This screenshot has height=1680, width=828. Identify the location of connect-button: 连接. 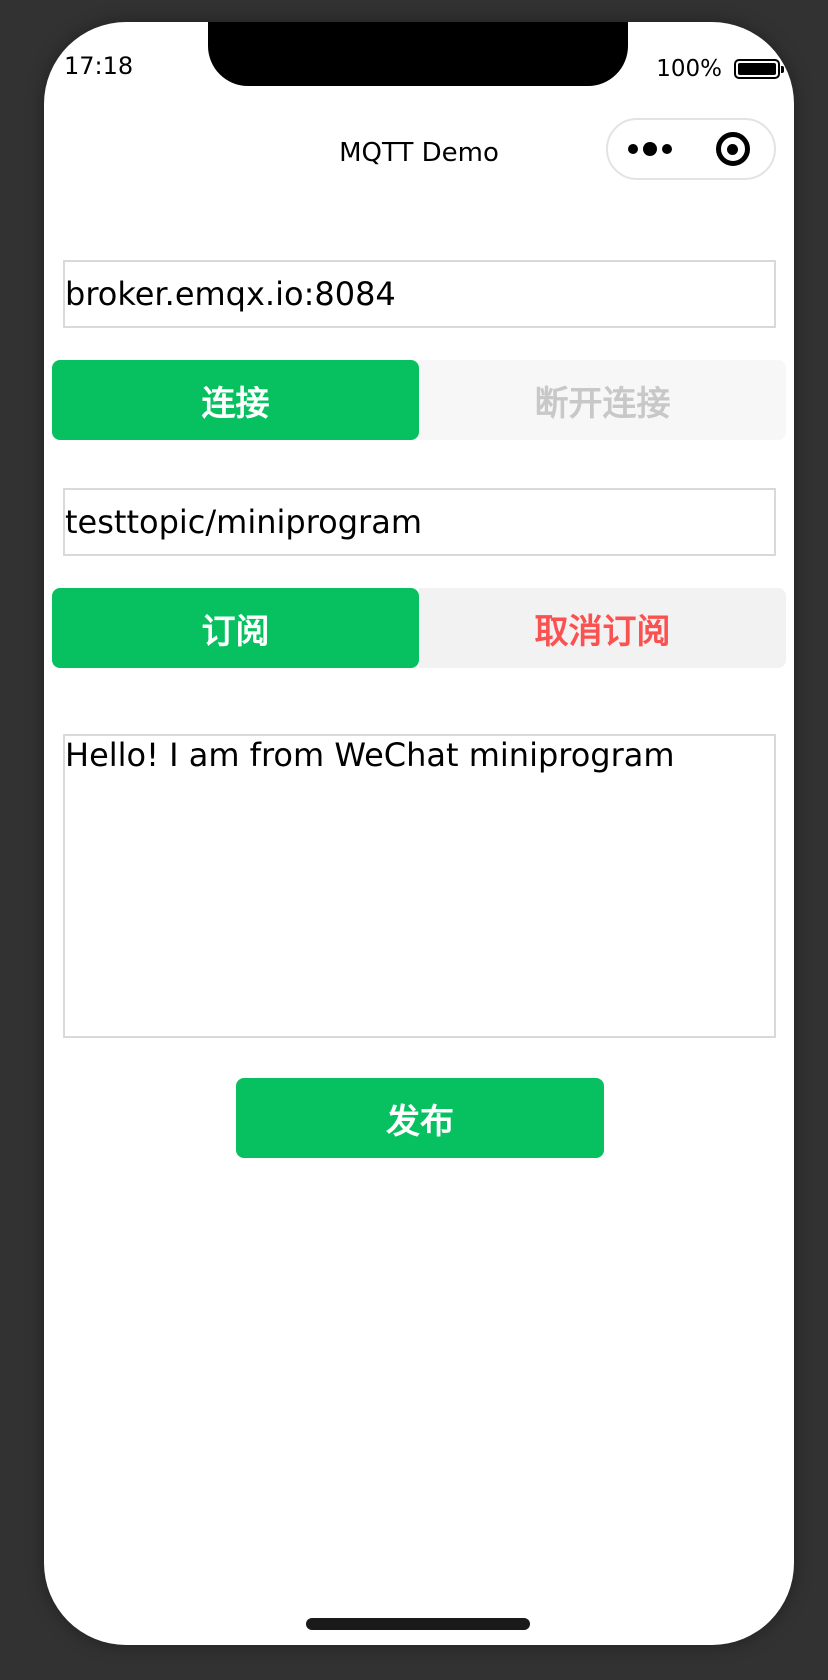
(235, 400).